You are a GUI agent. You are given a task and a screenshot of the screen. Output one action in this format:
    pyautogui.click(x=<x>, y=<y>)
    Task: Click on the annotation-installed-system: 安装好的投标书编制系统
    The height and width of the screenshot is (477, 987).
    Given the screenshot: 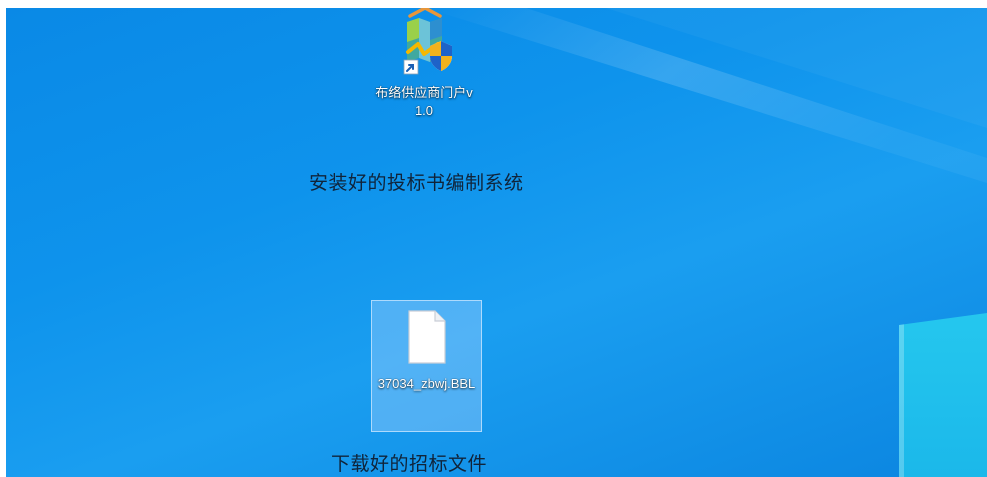 What is the action you would take?
    pyautogui.click(x=416, y=183)
    